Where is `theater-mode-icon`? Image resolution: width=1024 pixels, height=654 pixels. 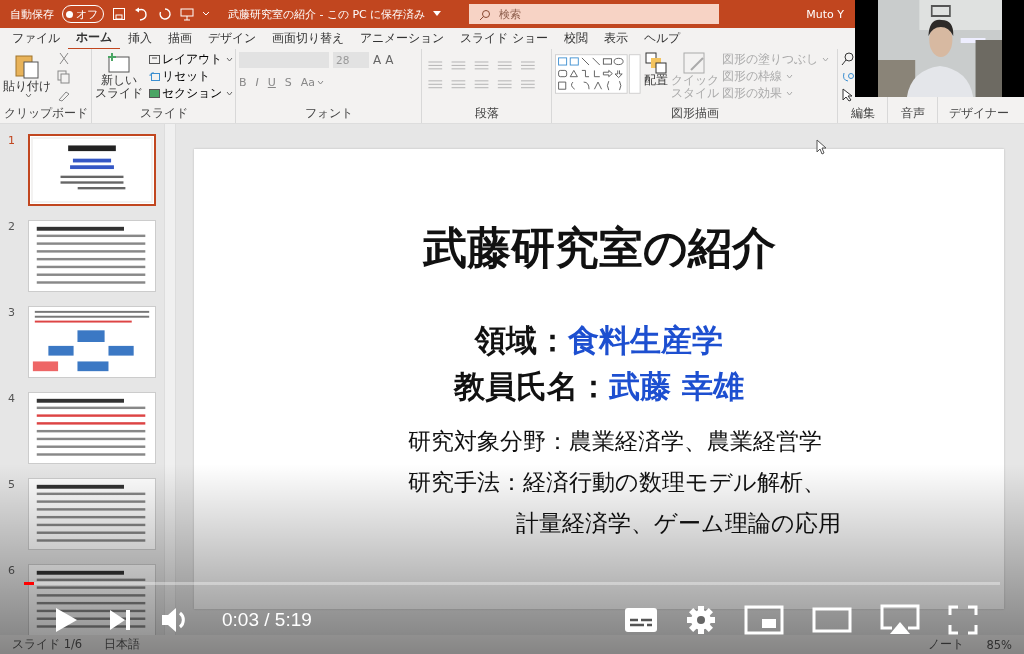 theater-mode-icon is located at coordinates (832, 620).